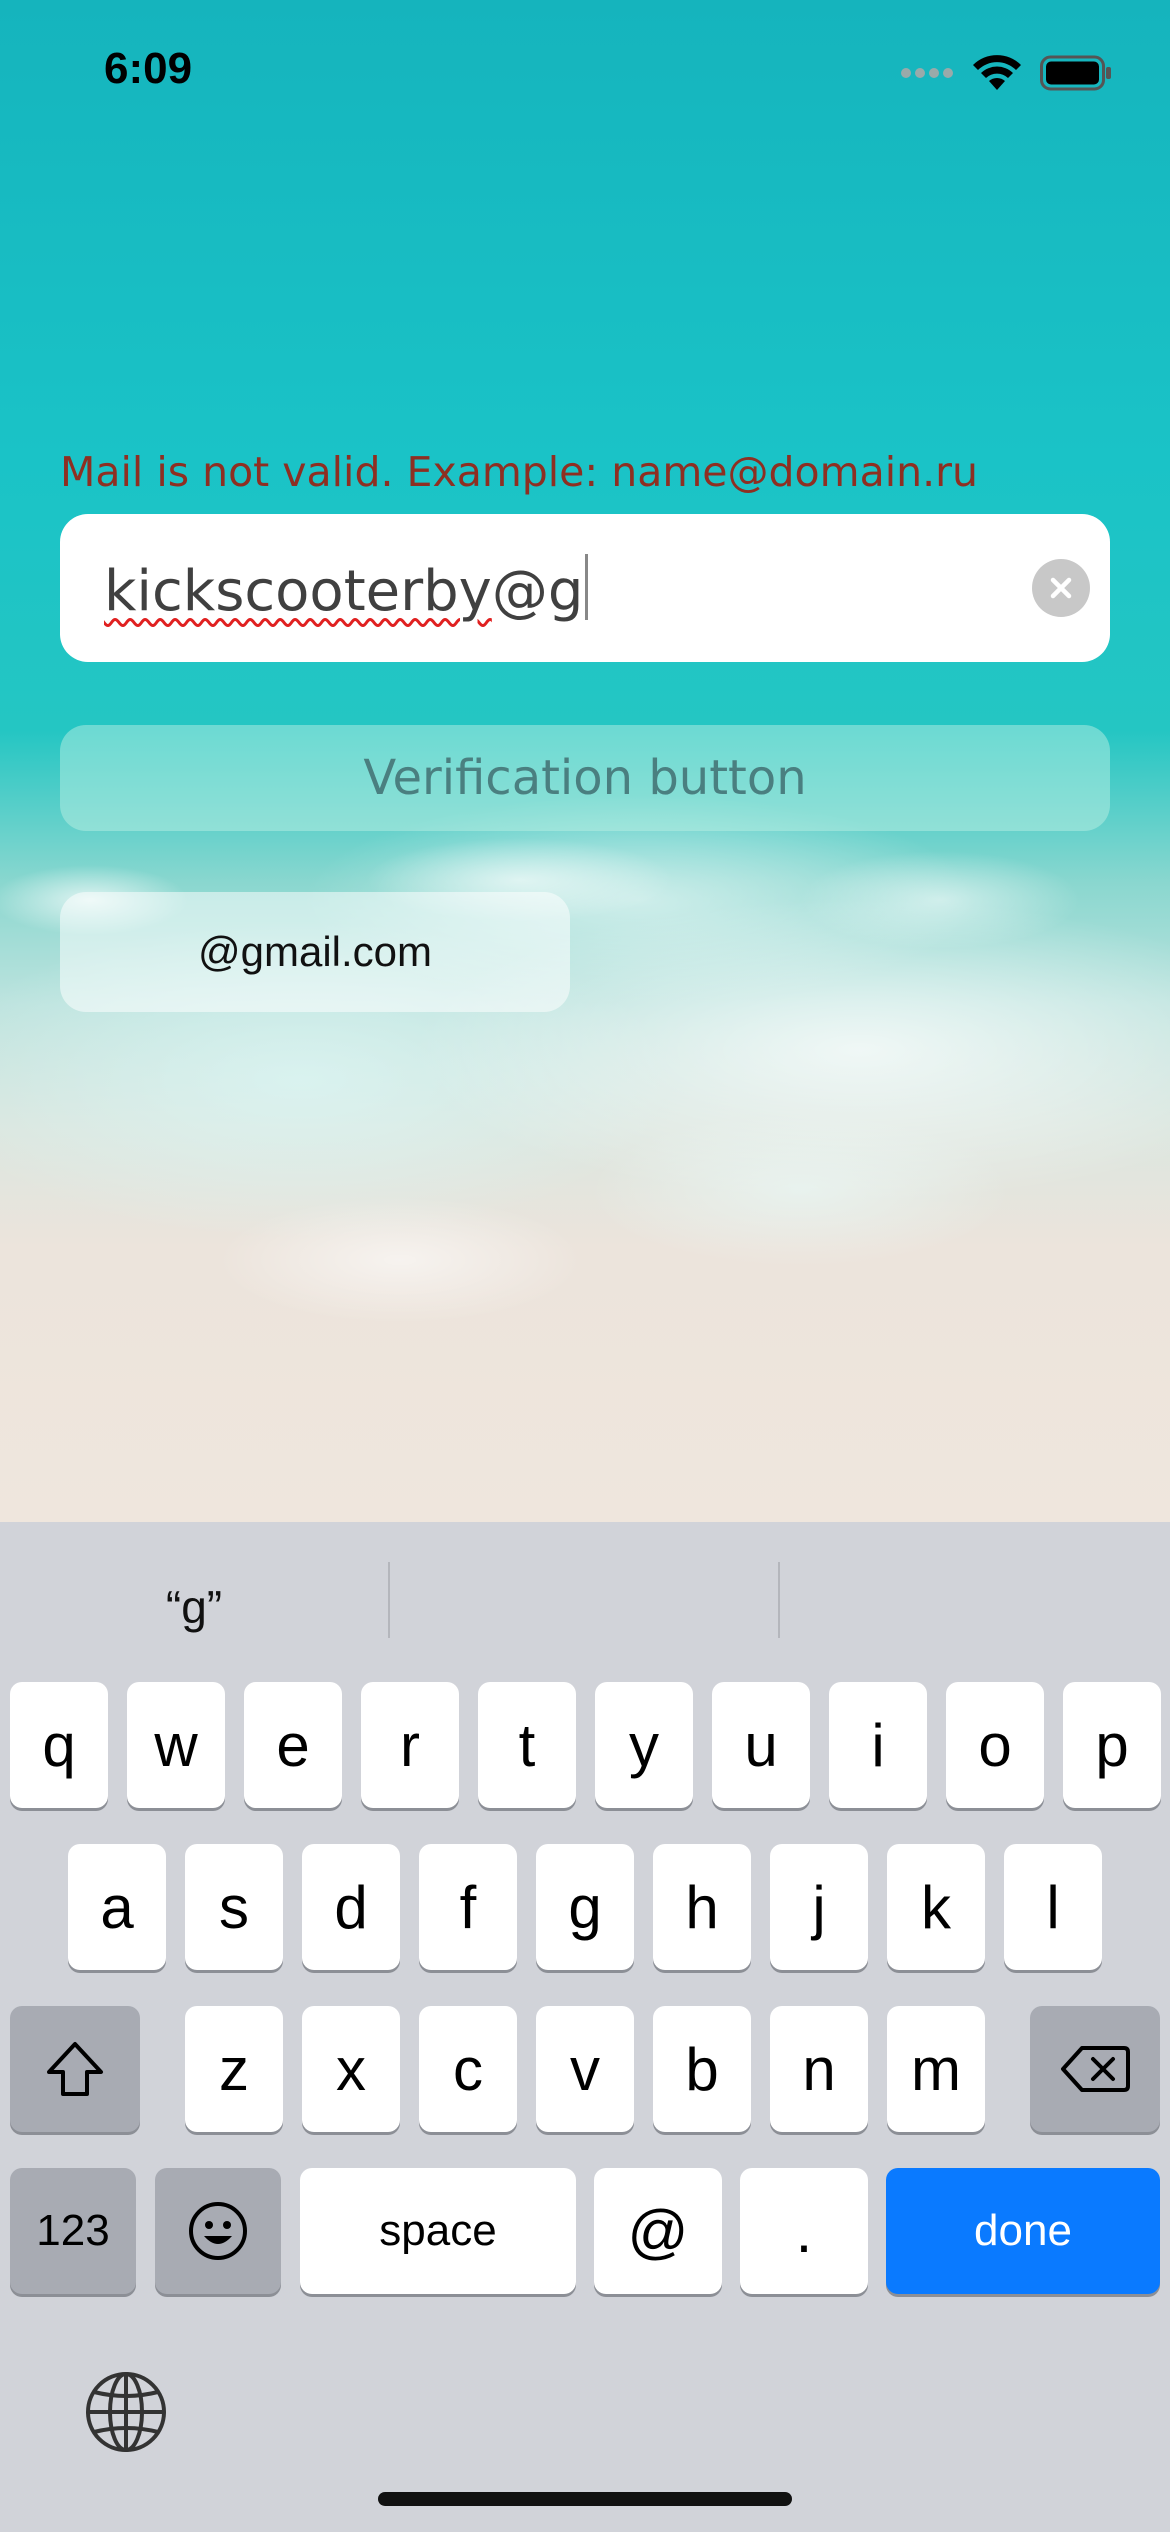  I want to click on key-k: k, so click(936, 1907).